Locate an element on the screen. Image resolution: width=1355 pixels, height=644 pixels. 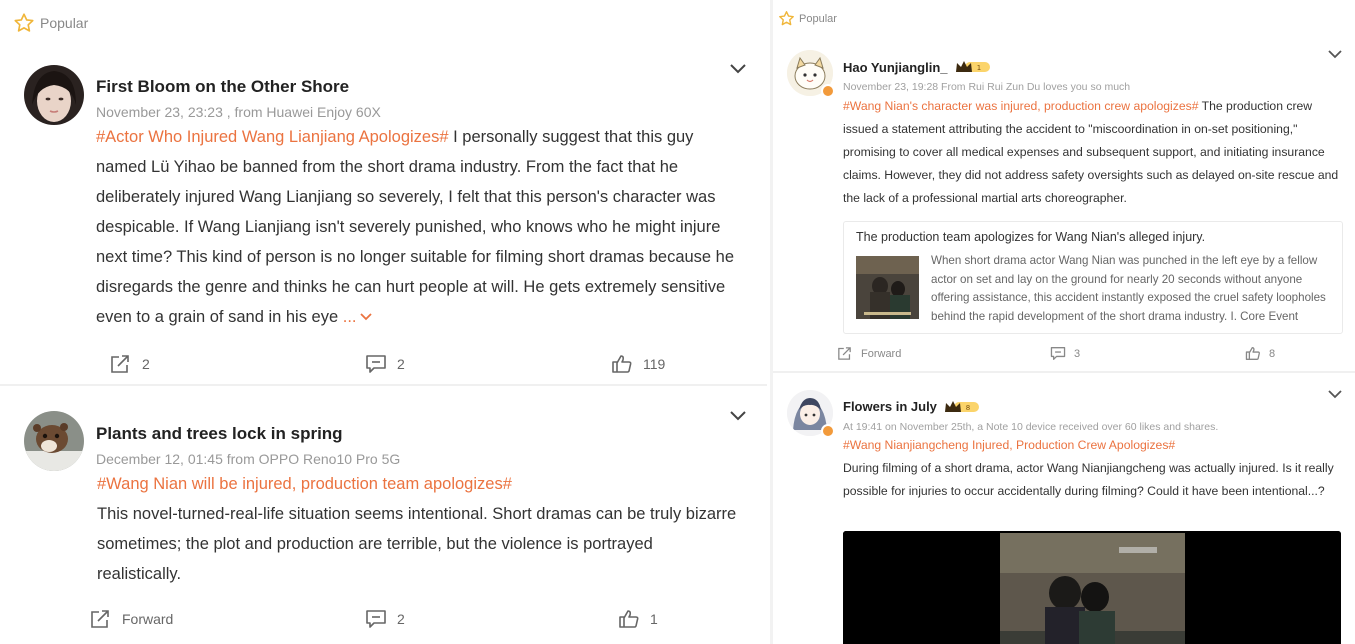
author-name: Plants and trees lock in spring is located at coordinates (219, 434).